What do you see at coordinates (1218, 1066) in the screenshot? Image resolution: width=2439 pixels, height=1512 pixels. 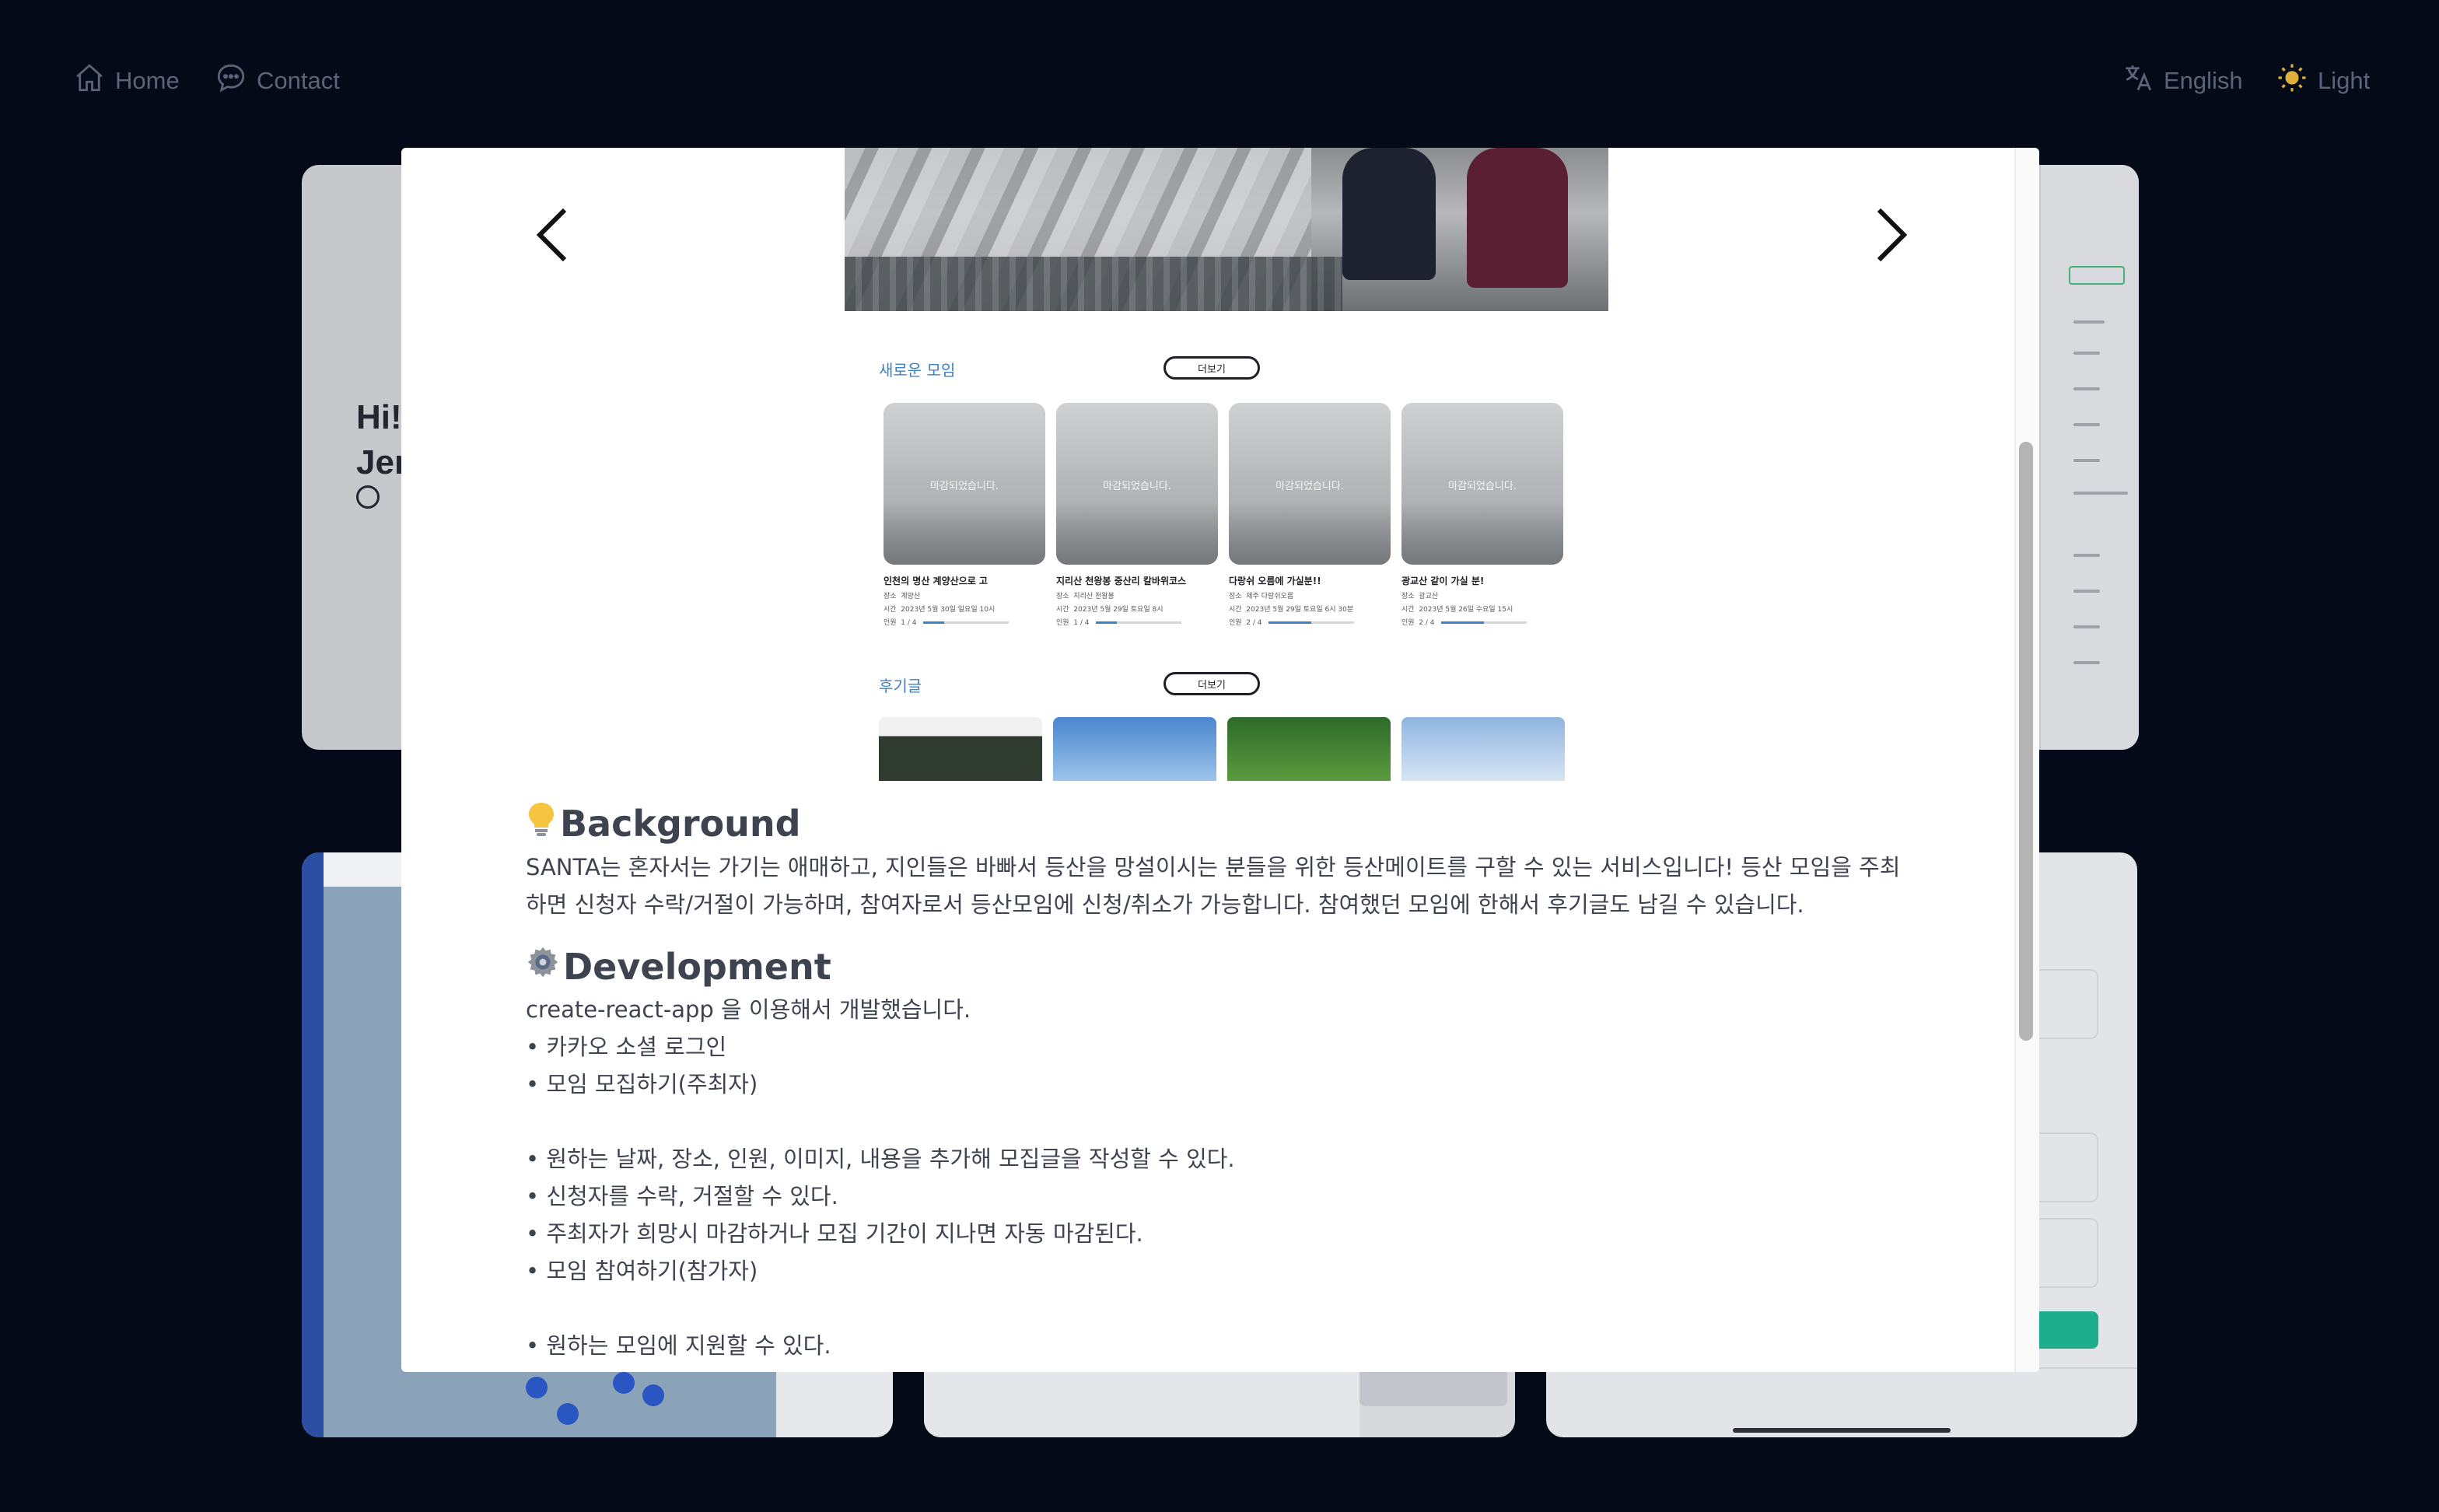 I see `development-list-1: 카카오 소셜 로그인 모임 모집하기(주최자)` at bounding box center [1218, 1066].